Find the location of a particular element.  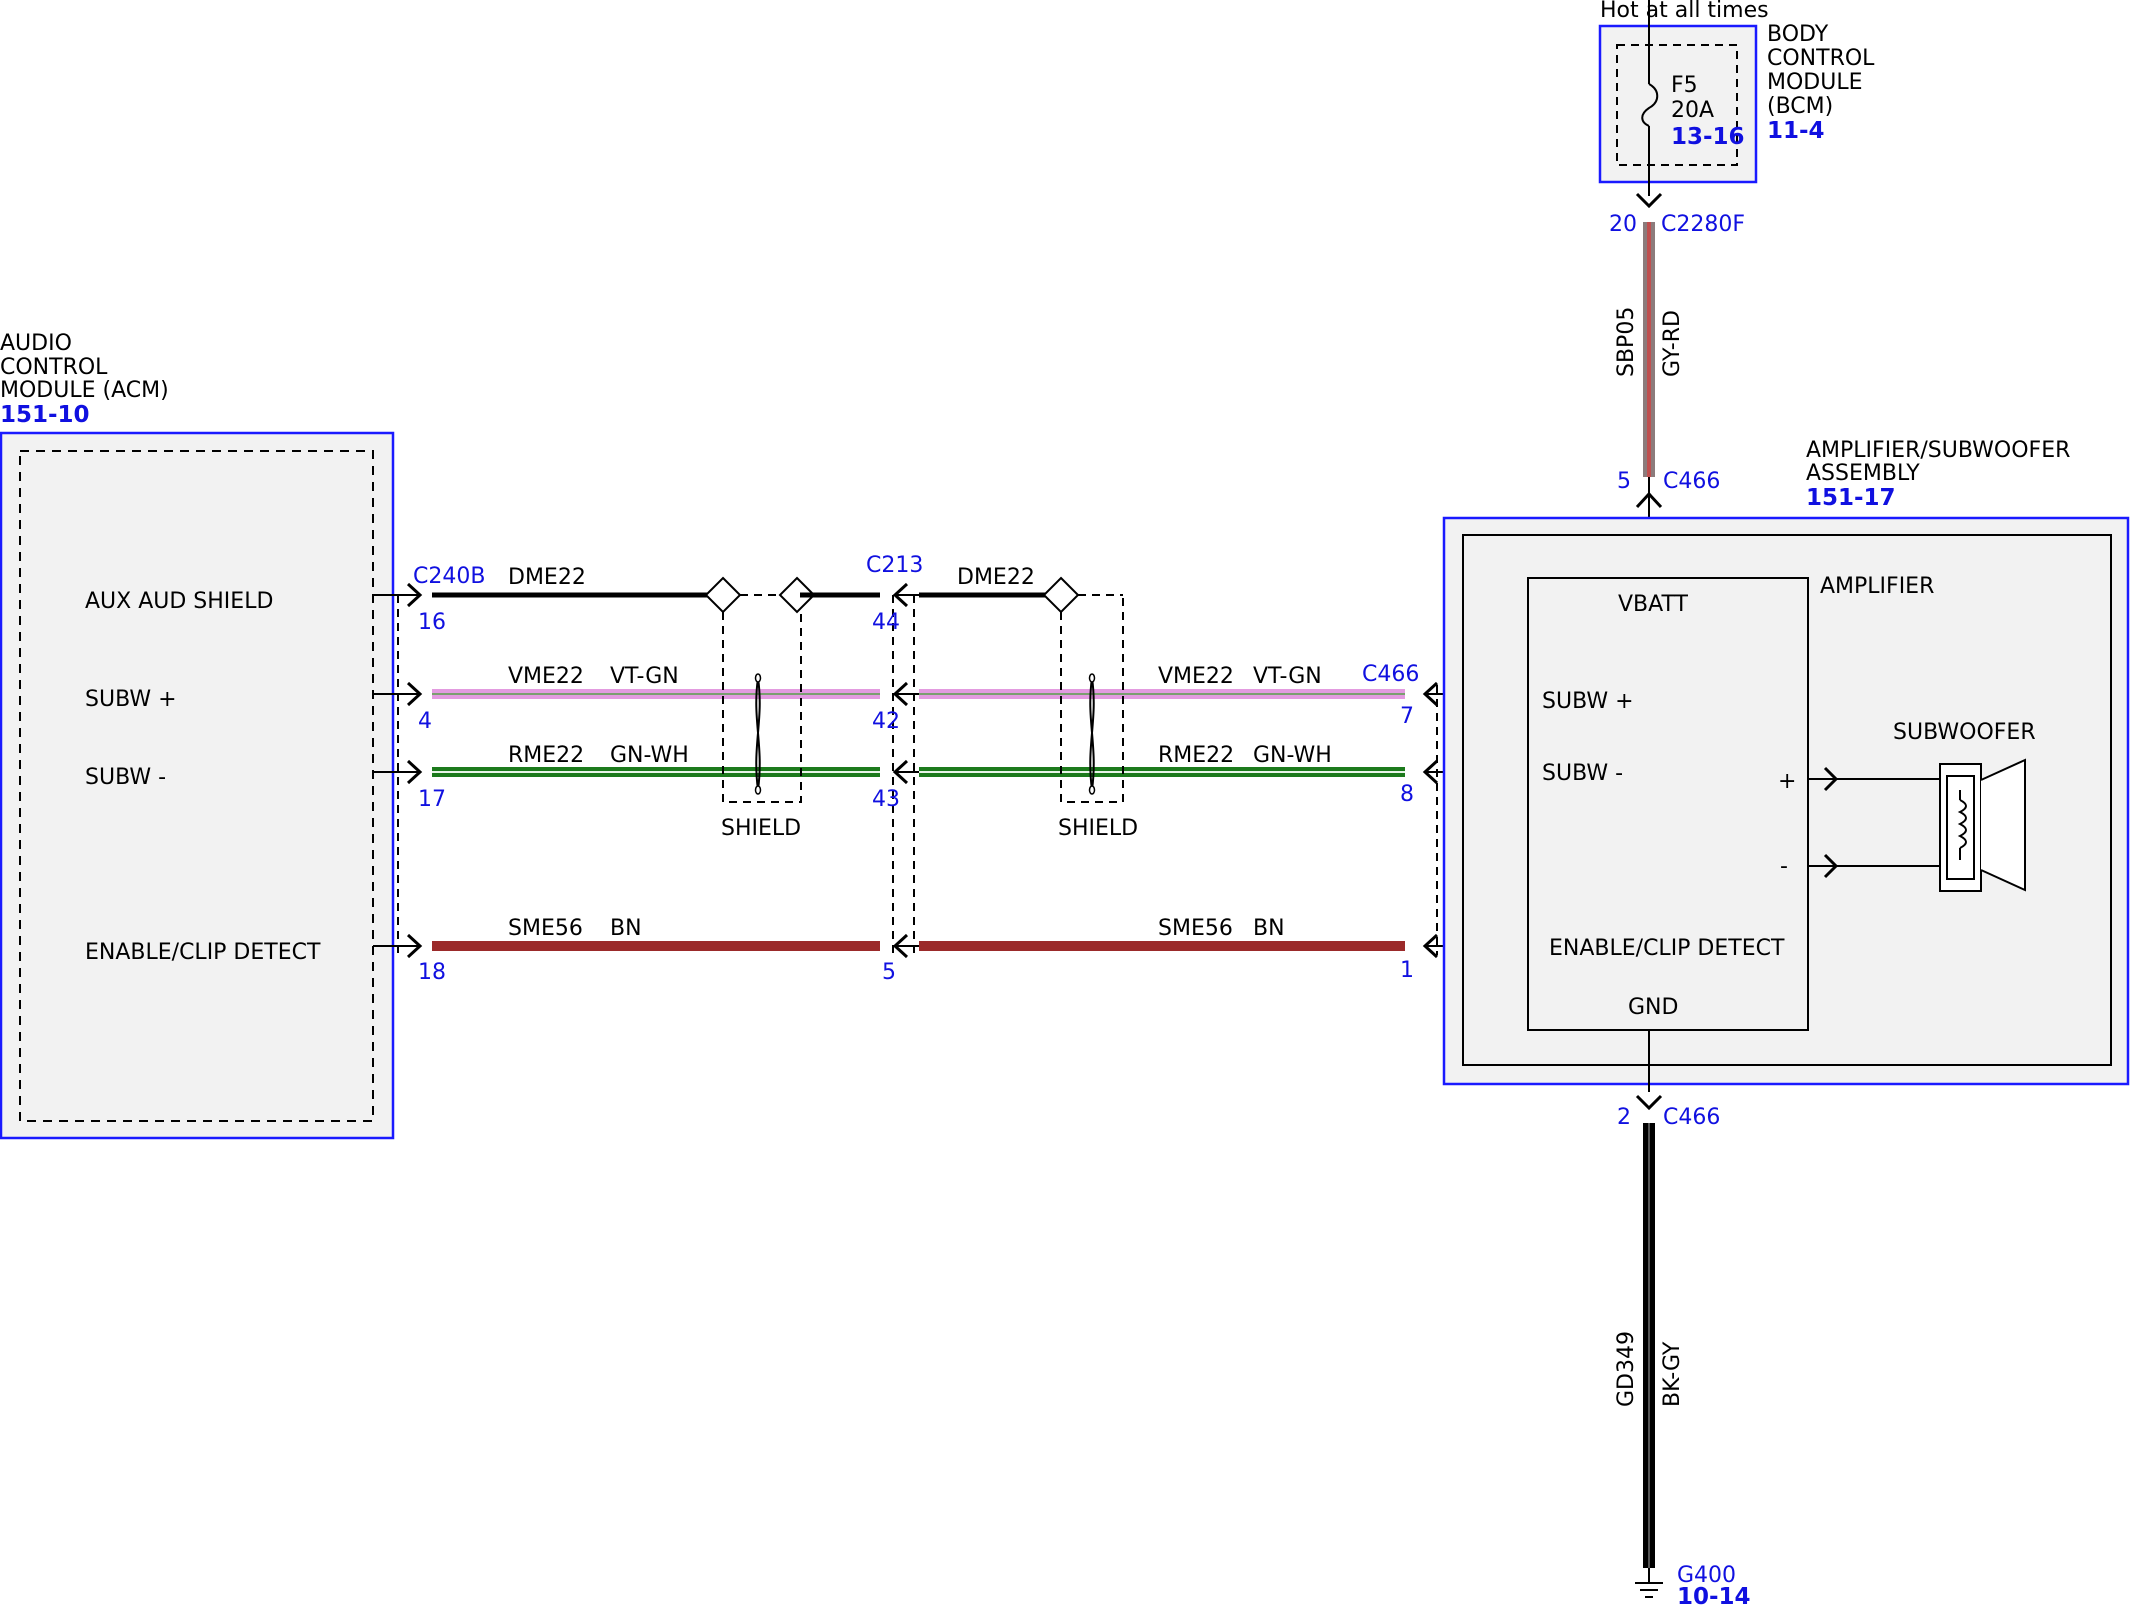

acm-pin-enable-clip-detect: ENABLE/CLIP DETECT is located at coordinates (203, 952).